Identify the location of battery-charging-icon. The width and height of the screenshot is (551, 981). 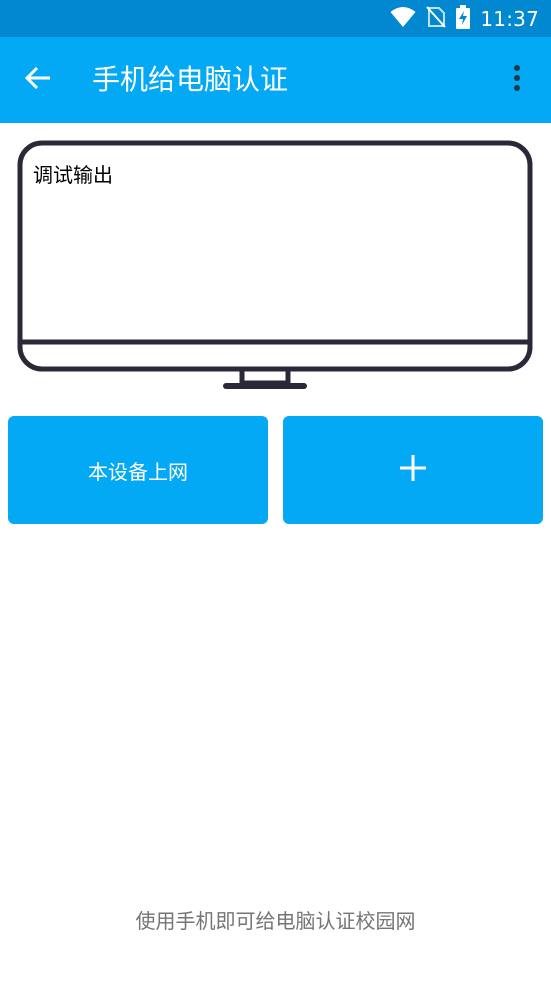
(463, 18).